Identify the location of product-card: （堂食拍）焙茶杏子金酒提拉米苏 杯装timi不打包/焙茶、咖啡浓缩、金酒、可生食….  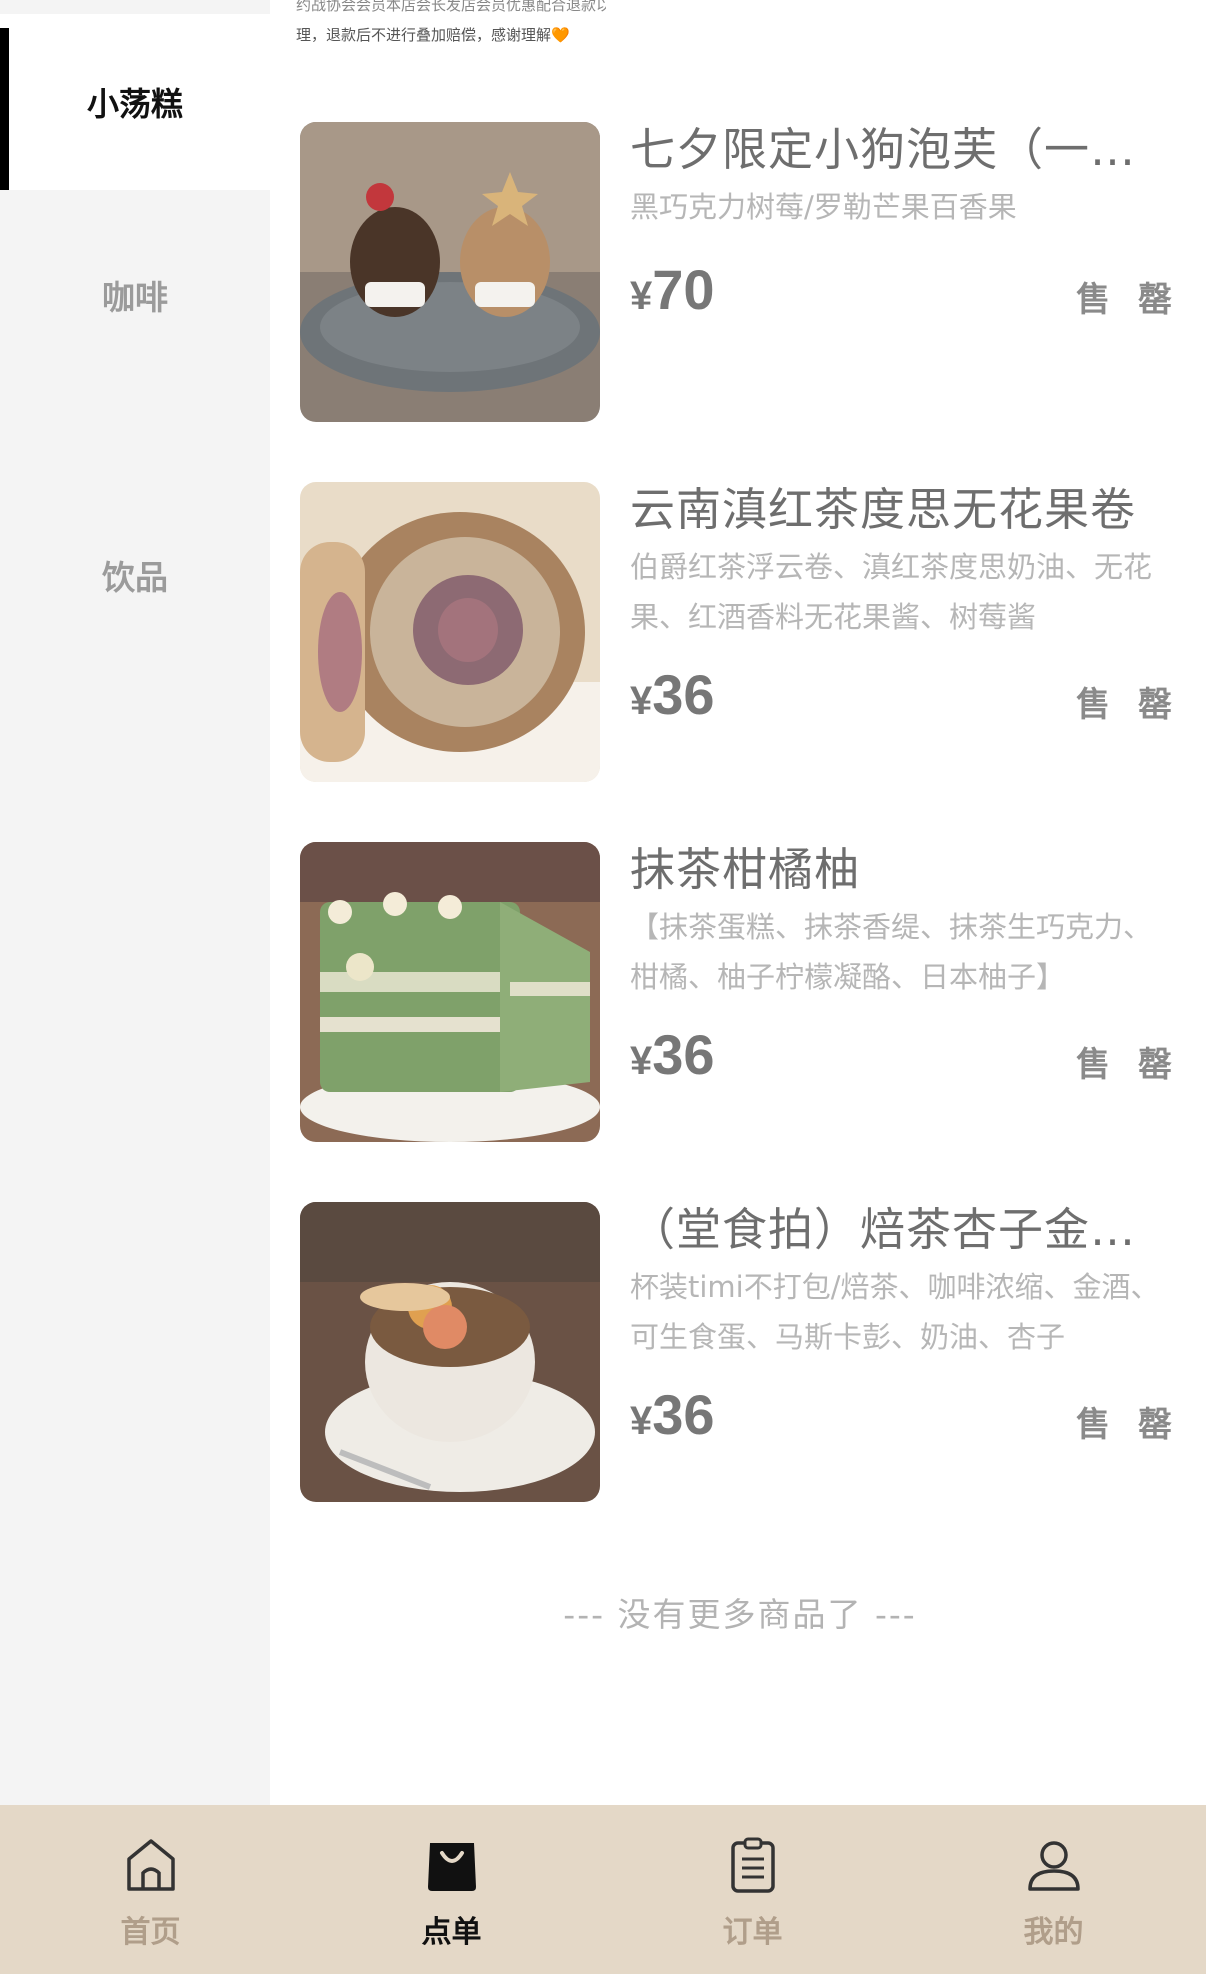
(740, 1352).